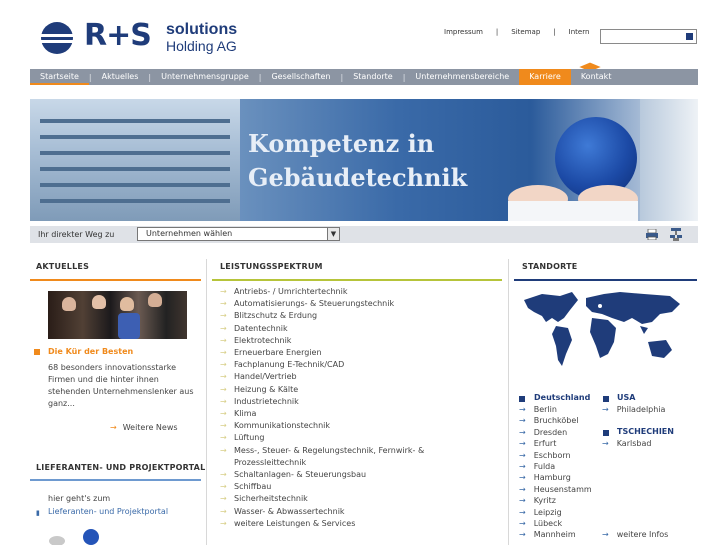 This screenshot has height=545, width=727. What do you see at coordinates (626, 443) in the screenshot?
I see `city-item: → Karlsbad` at bounding box center [626, 443].